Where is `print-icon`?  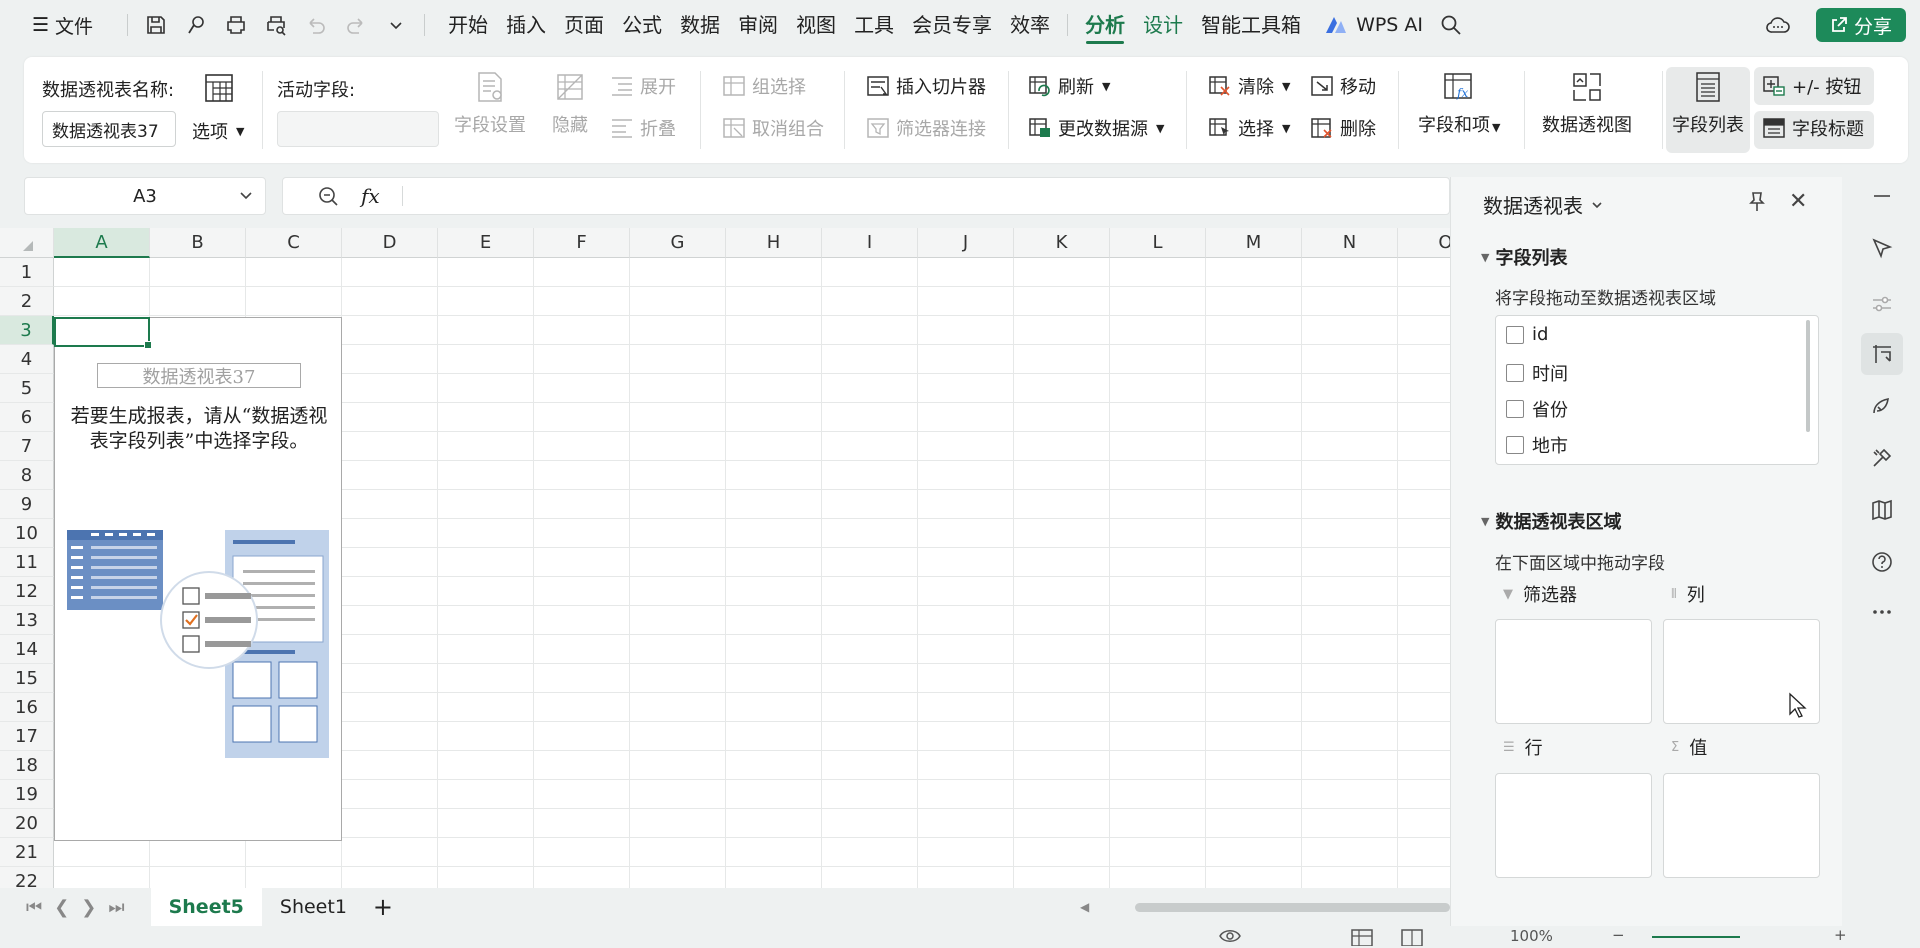 print-icon is located at coordinates (236, 25).